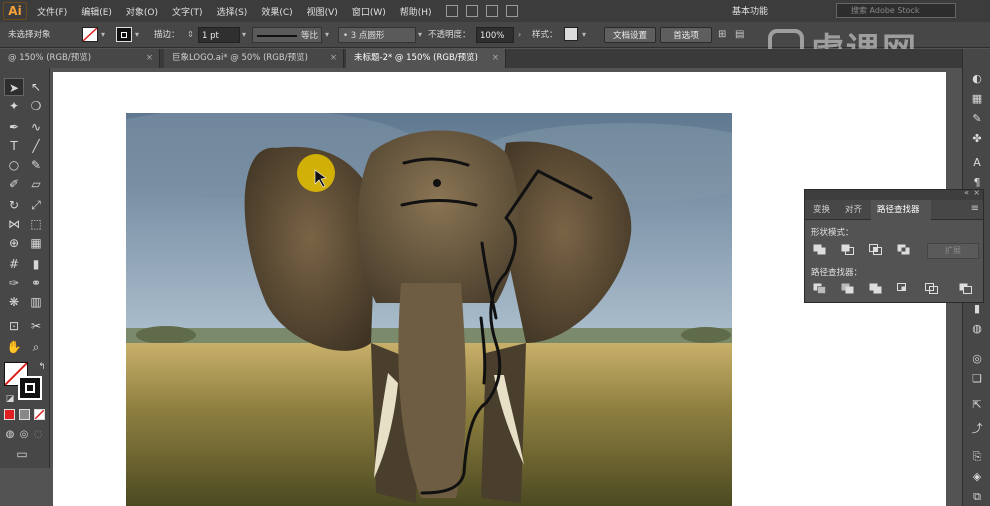 The width and height of the screenshot is (990, 506). I want to click on expand-button: 扩展, so click(953, 251).